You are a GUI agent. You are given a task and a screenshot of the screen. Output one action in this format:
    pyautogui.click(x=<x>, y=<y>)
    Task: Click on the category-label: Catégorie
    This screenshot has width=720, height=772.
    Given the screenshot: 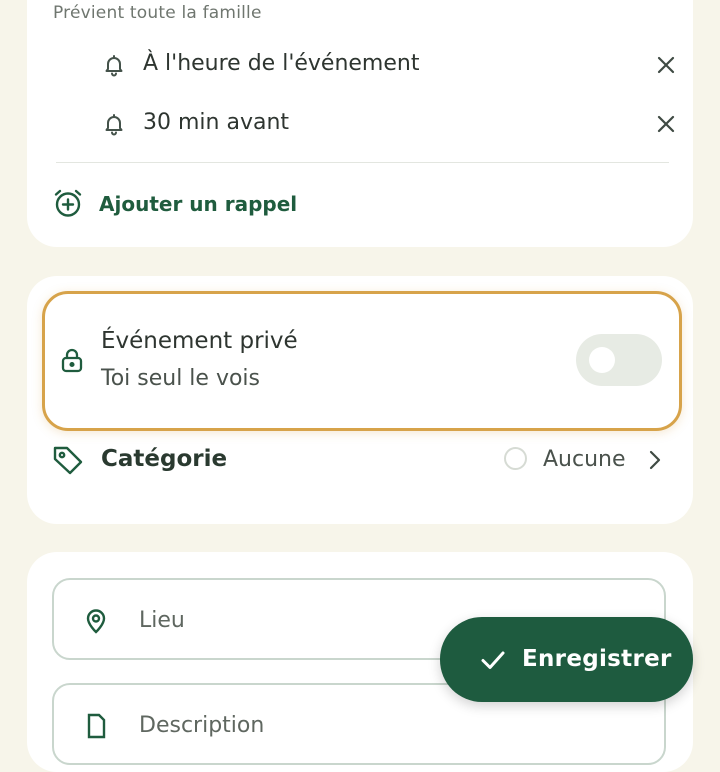 What is the action you would take?
    pyautogui.click(x=164, y=459)
    